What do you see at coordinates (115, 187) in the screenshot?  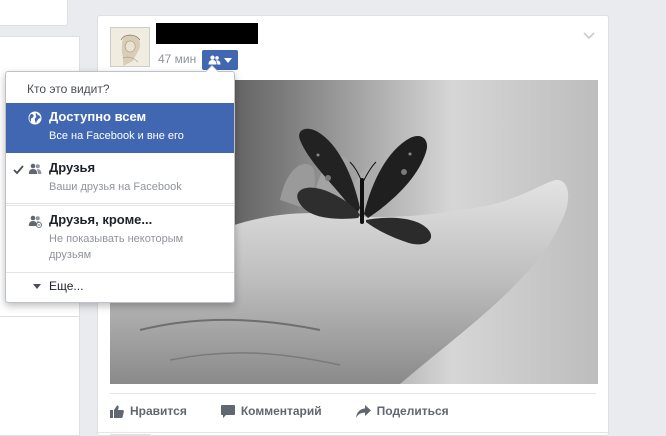 I see `privacy-option-subtitle: Ваши друзья на Facebook` at bounding box center [115, 187].